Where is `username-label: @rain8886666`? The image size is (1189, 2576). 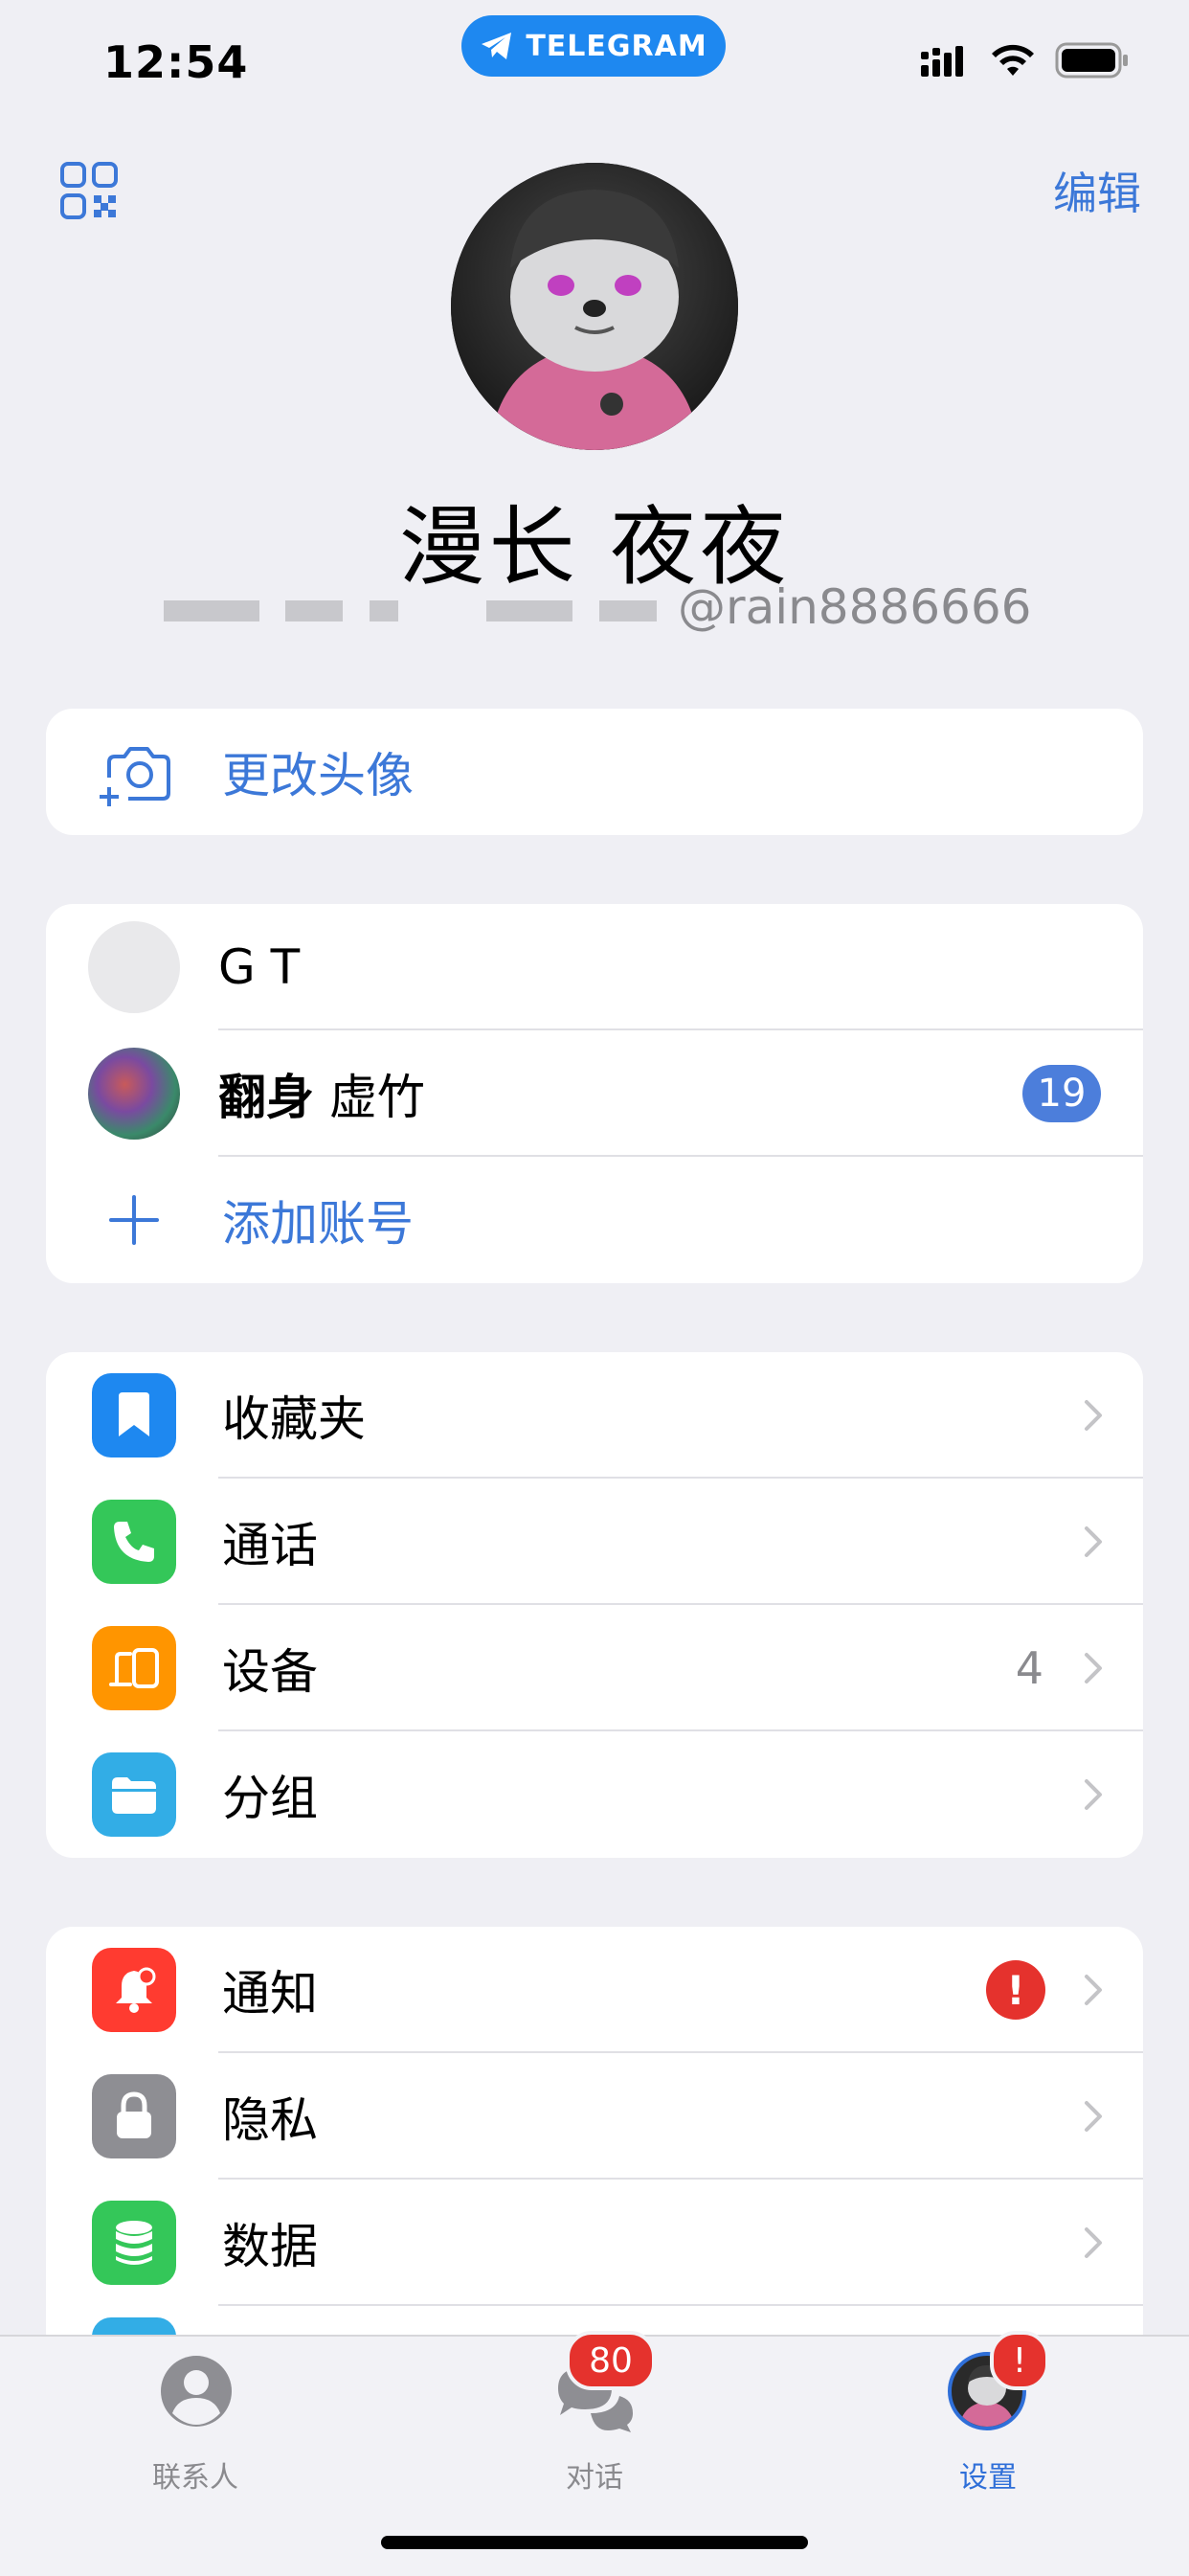 username-label: @rain8886666 is located at coordinates (854, 607).